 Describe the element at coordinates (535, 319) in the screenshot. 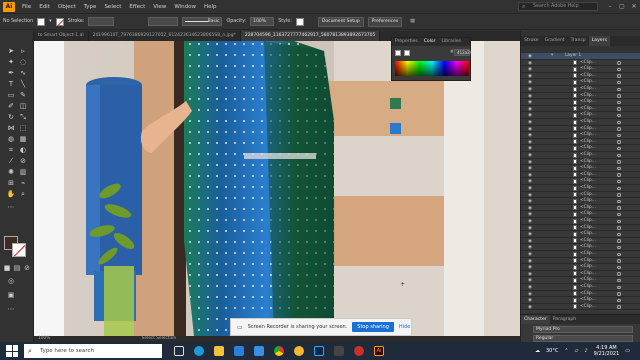

I see `tab-character: Character` at that location.